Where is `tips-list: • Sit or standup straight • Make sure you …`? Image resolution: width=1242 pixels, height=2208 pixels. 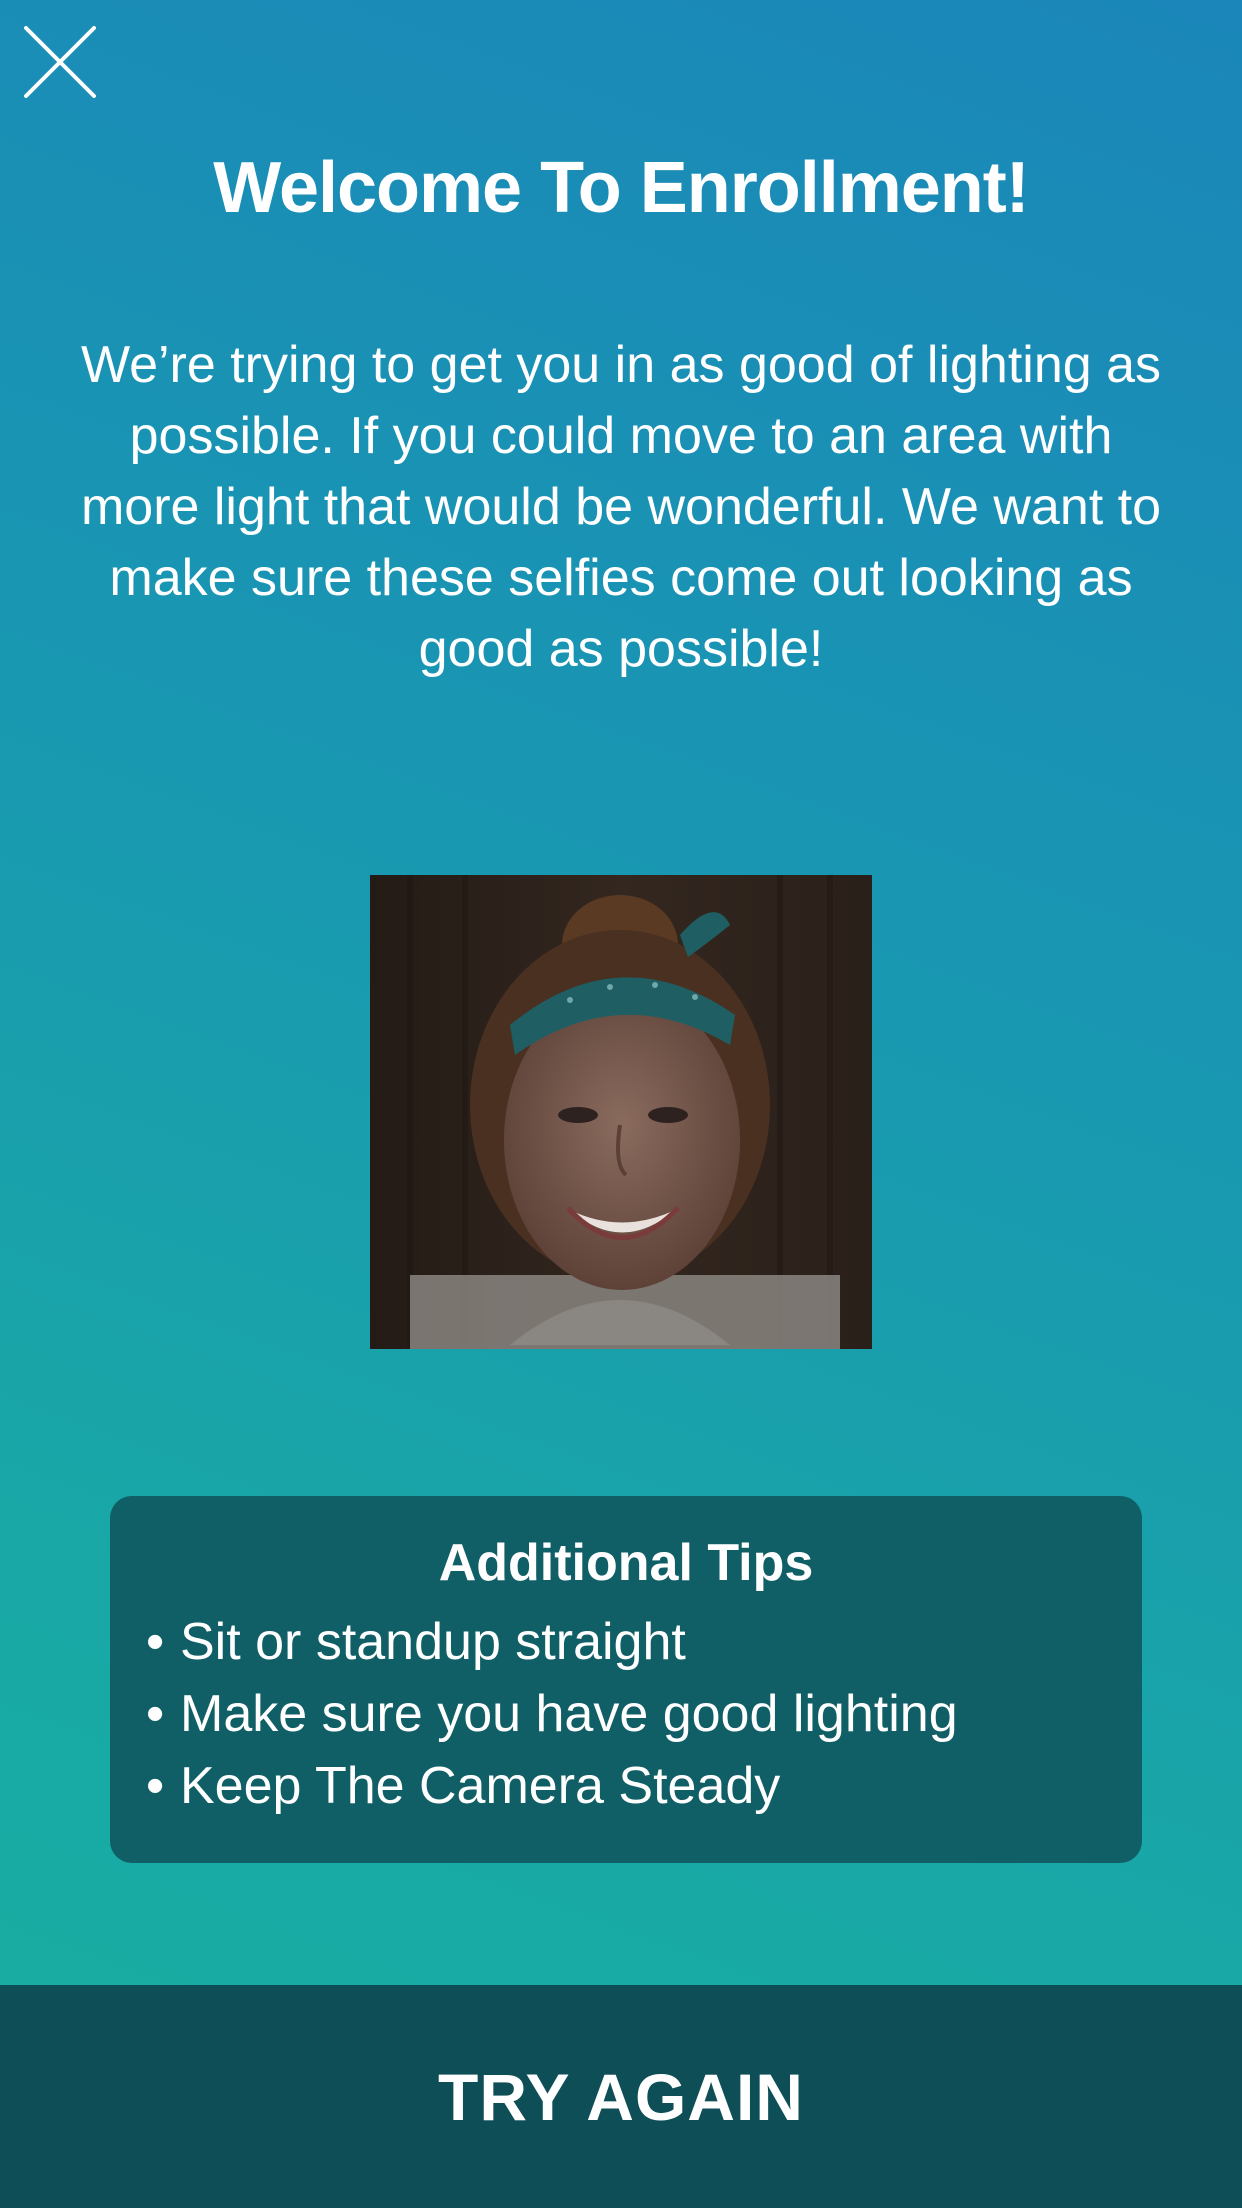
tips-list: • Sit or standup straight • Make sure you … is located at coordinates (626, 1714).